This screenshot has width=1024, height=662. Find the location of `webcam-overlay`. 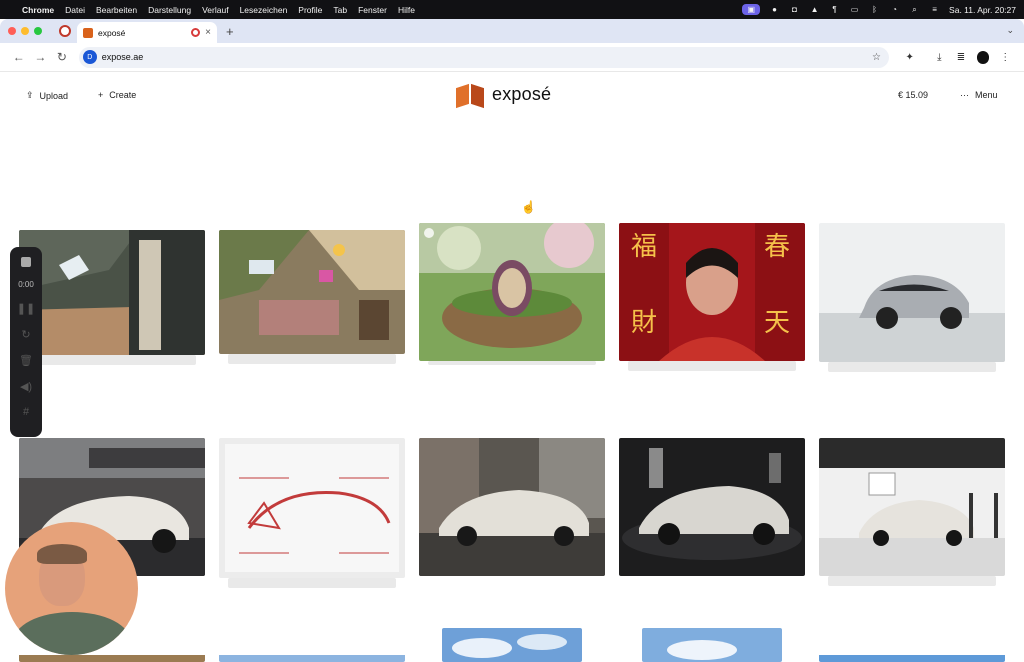

webcam-overlay is located at coordinates (71, 588).